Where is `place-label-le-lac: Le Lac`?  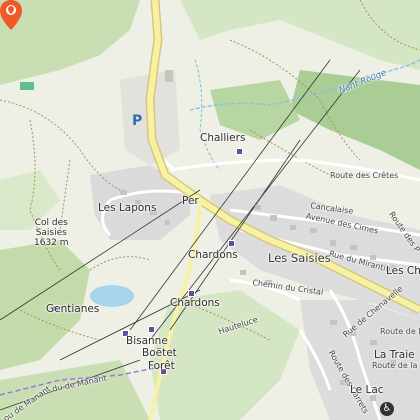
place-label-le-lac: Le Lac is located at coordinates (367, 390).